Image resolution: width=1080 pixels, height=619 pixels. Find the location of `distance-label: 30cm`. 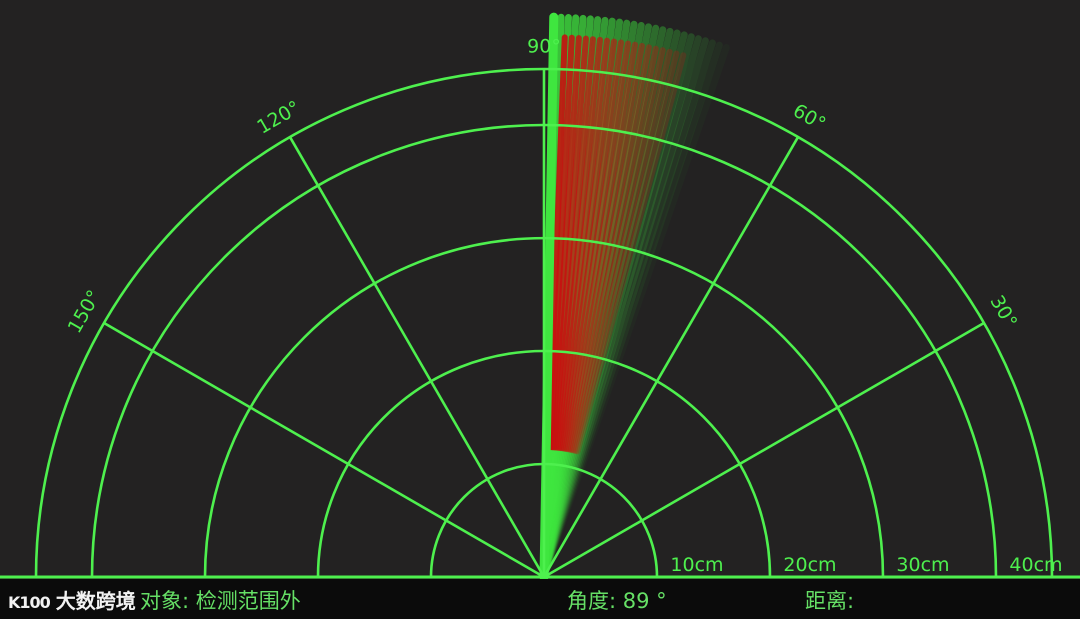

distance-label: 30cm is located at coordinates (922, 565).